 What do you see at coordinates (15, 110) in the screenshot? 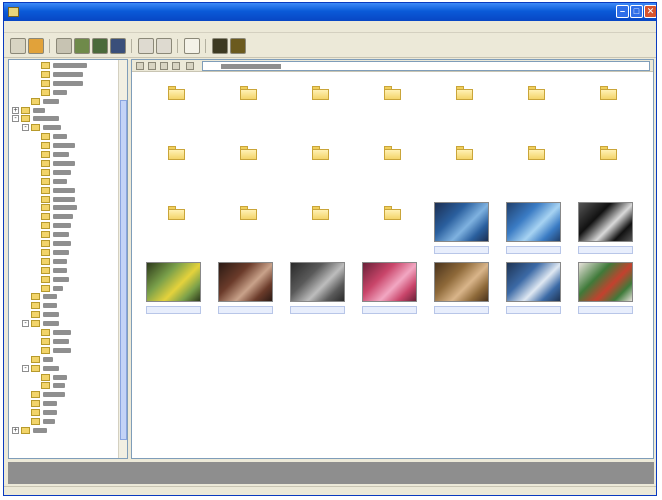
I see `expand-icon: +` at bounding box center [15, 110].